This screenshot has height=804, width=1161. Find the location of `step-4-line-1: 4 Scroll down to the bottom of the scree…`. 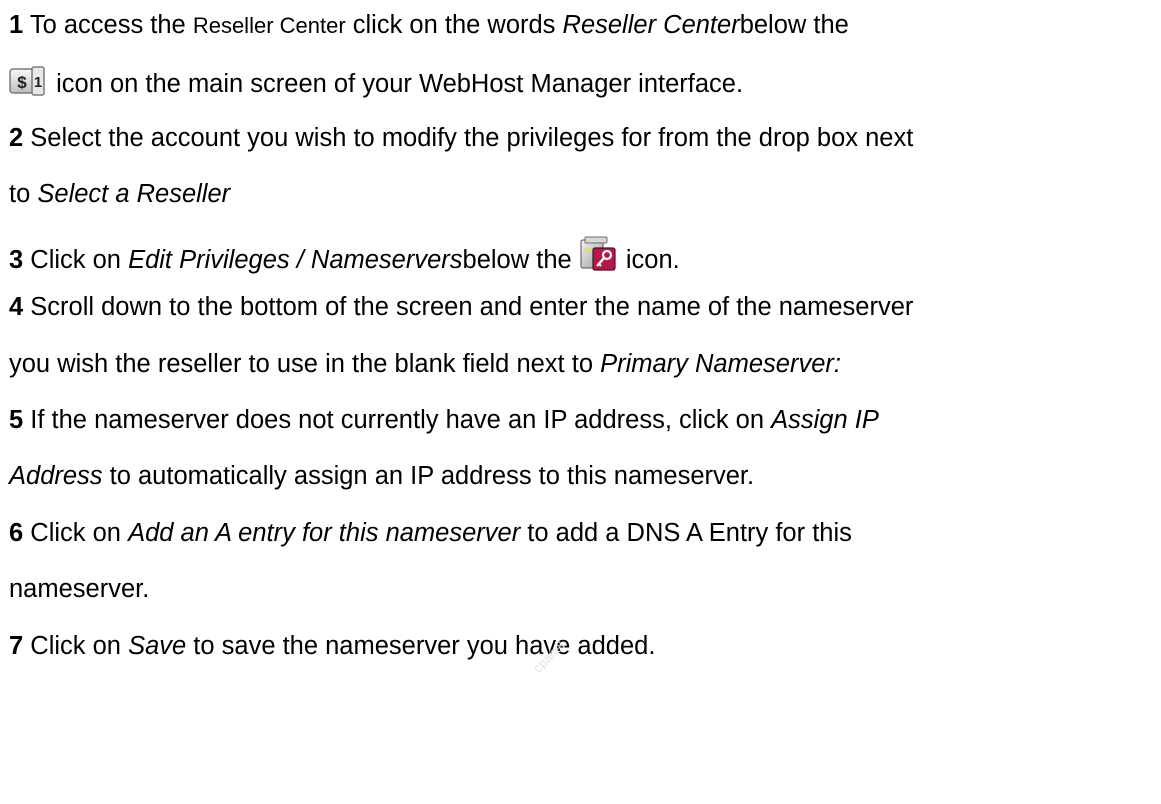

step-4-line-1: 4 Scroll down to the bottom of the scree… is located at coordinates (461, 307).